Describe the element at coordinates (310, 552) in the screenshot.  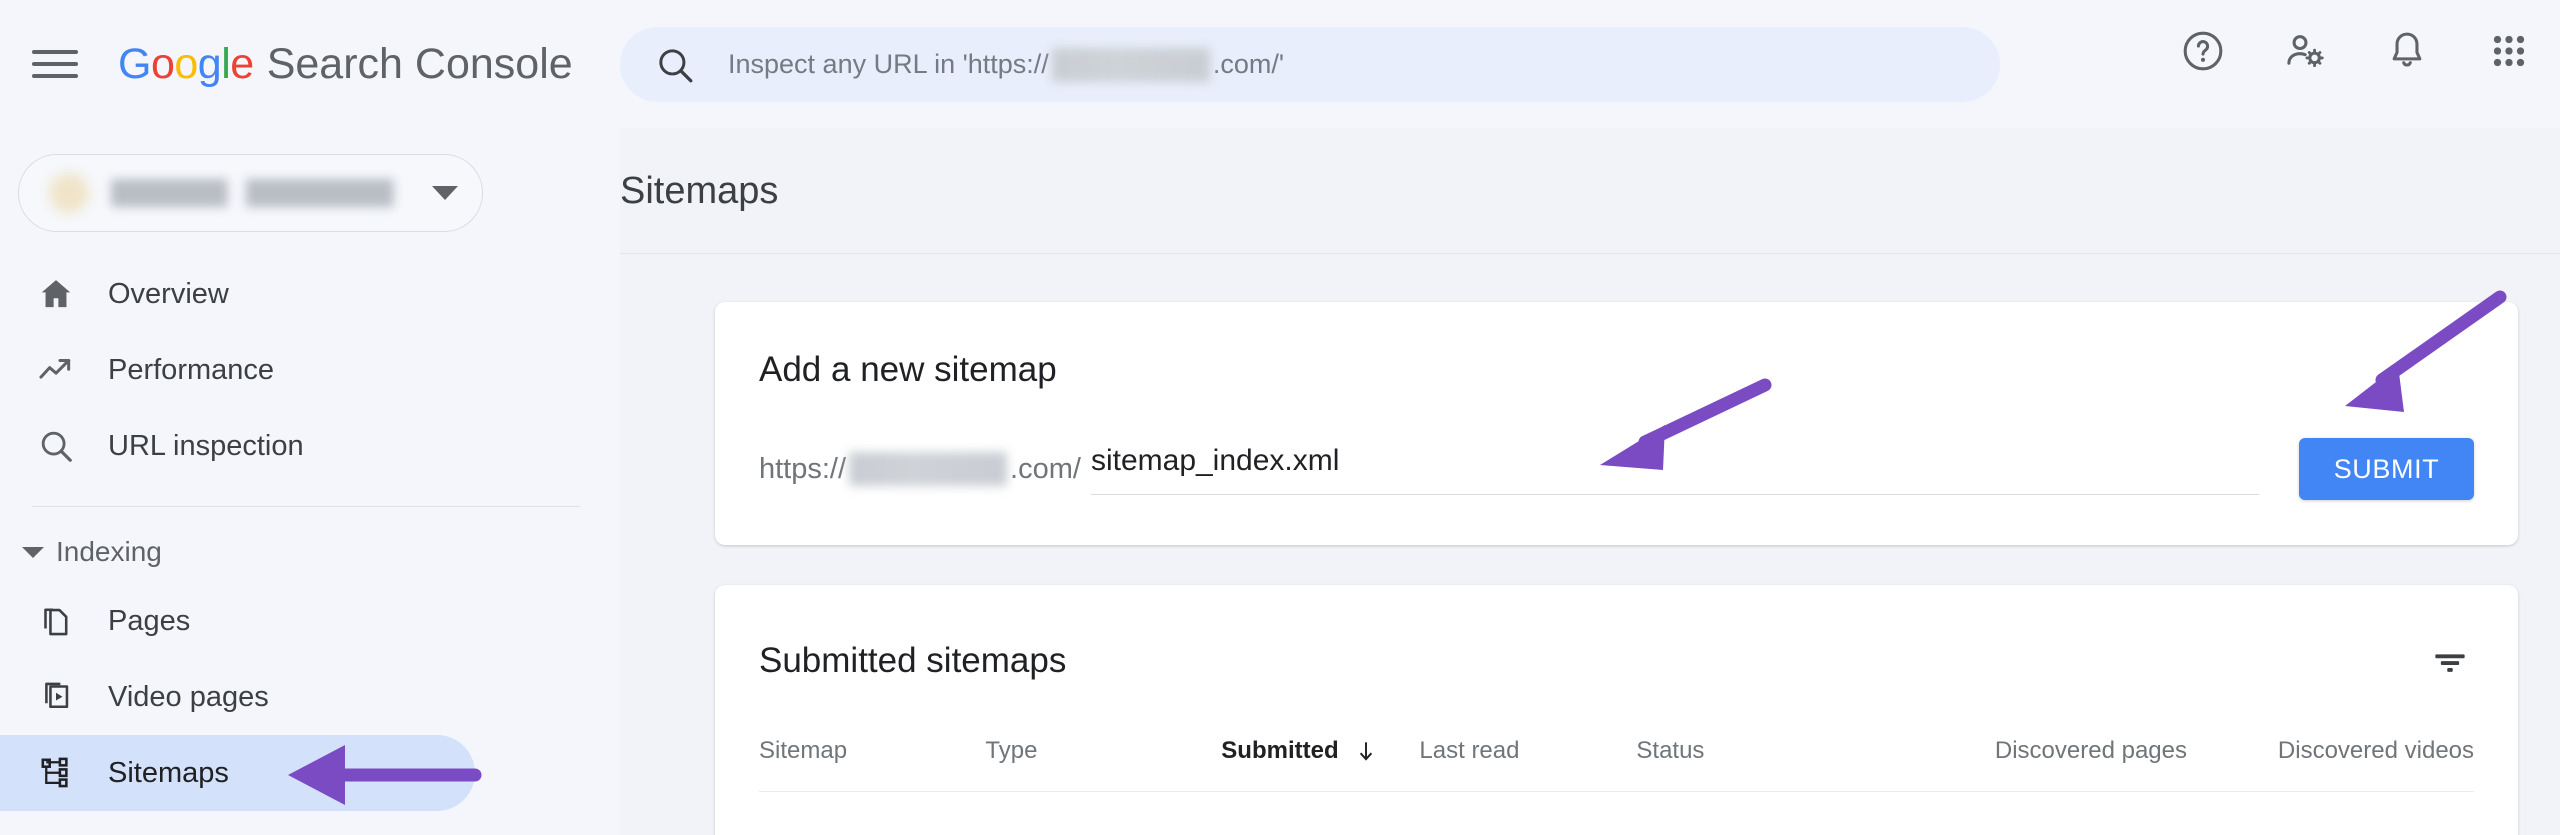
I see `sidebar-group-indexing: Indexing` at that location.